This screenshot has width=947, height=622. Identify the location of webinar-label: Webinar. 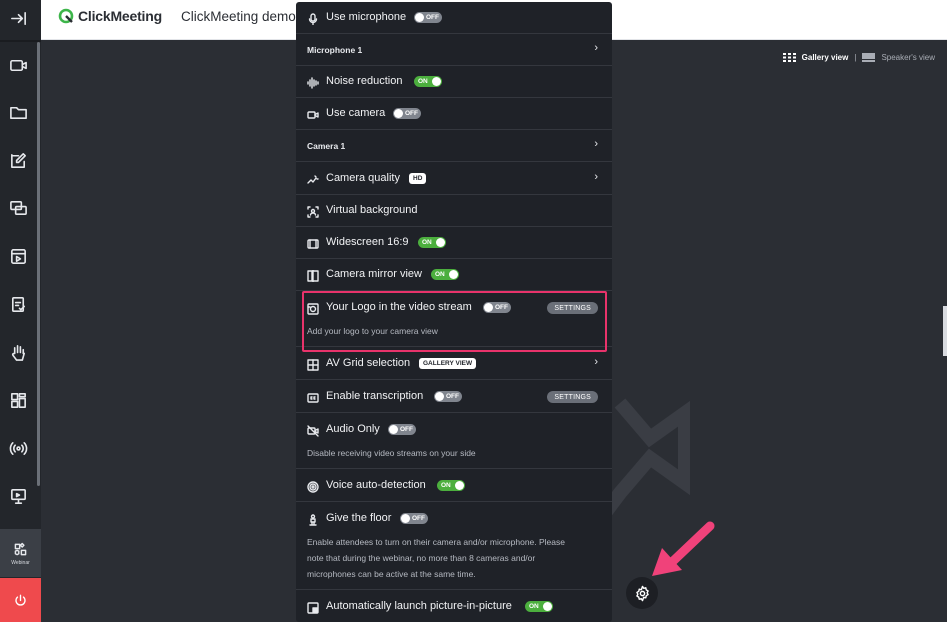
(20, 562).